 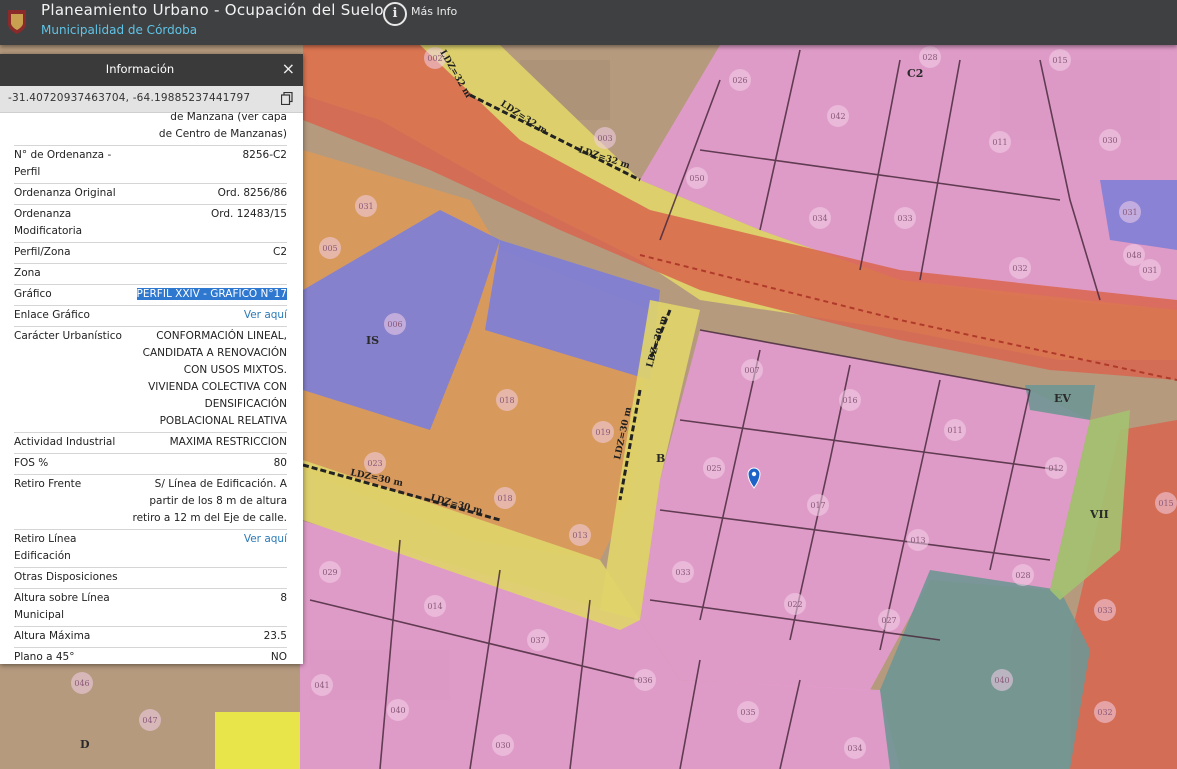 I want to click on coordinates-text: -31.40720937463704, -64.19885237441797, so click(x=129, y=98).